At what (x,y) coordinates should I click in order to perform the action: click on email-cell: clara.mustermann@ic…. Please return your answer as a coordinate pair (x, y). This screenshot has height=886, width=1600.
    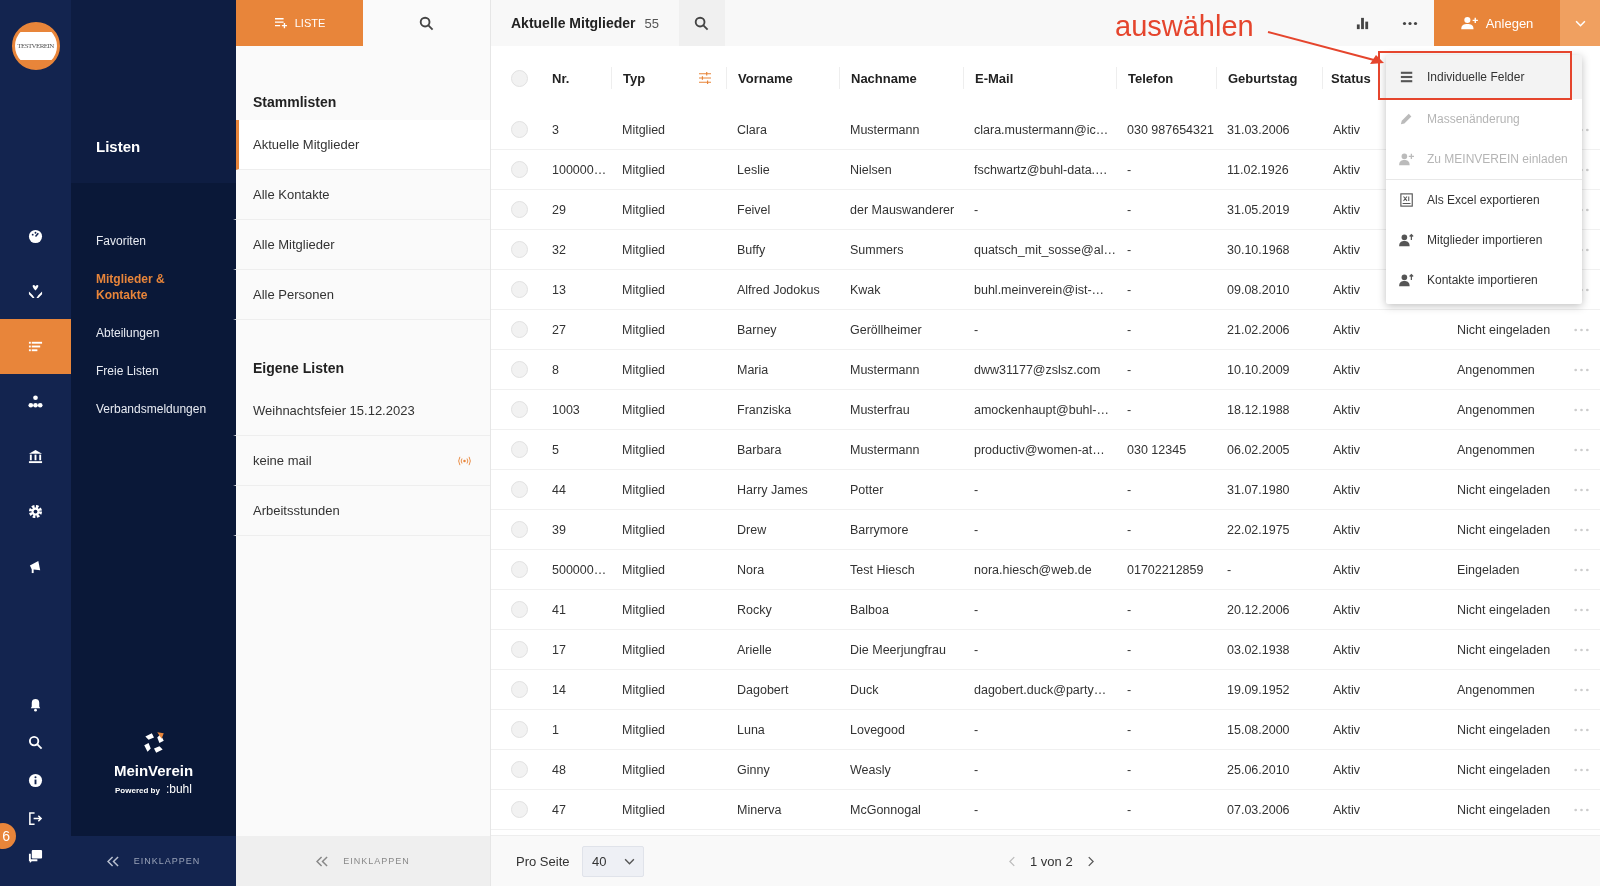
    Looking at the image, I should click on (1041, 129).